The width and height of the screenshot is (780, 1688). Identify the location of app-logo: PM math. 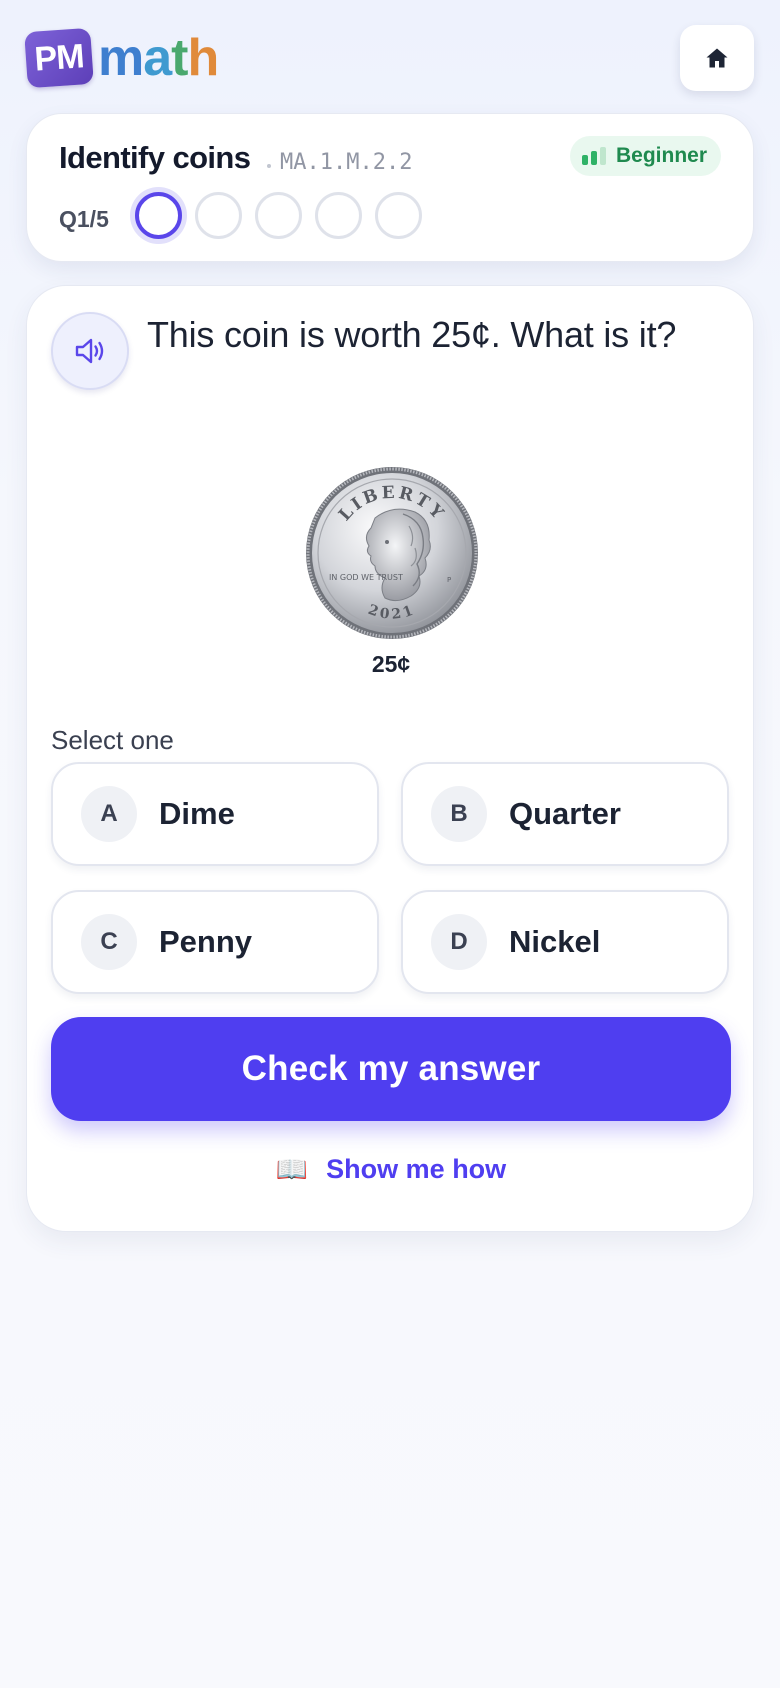
(122, 58).